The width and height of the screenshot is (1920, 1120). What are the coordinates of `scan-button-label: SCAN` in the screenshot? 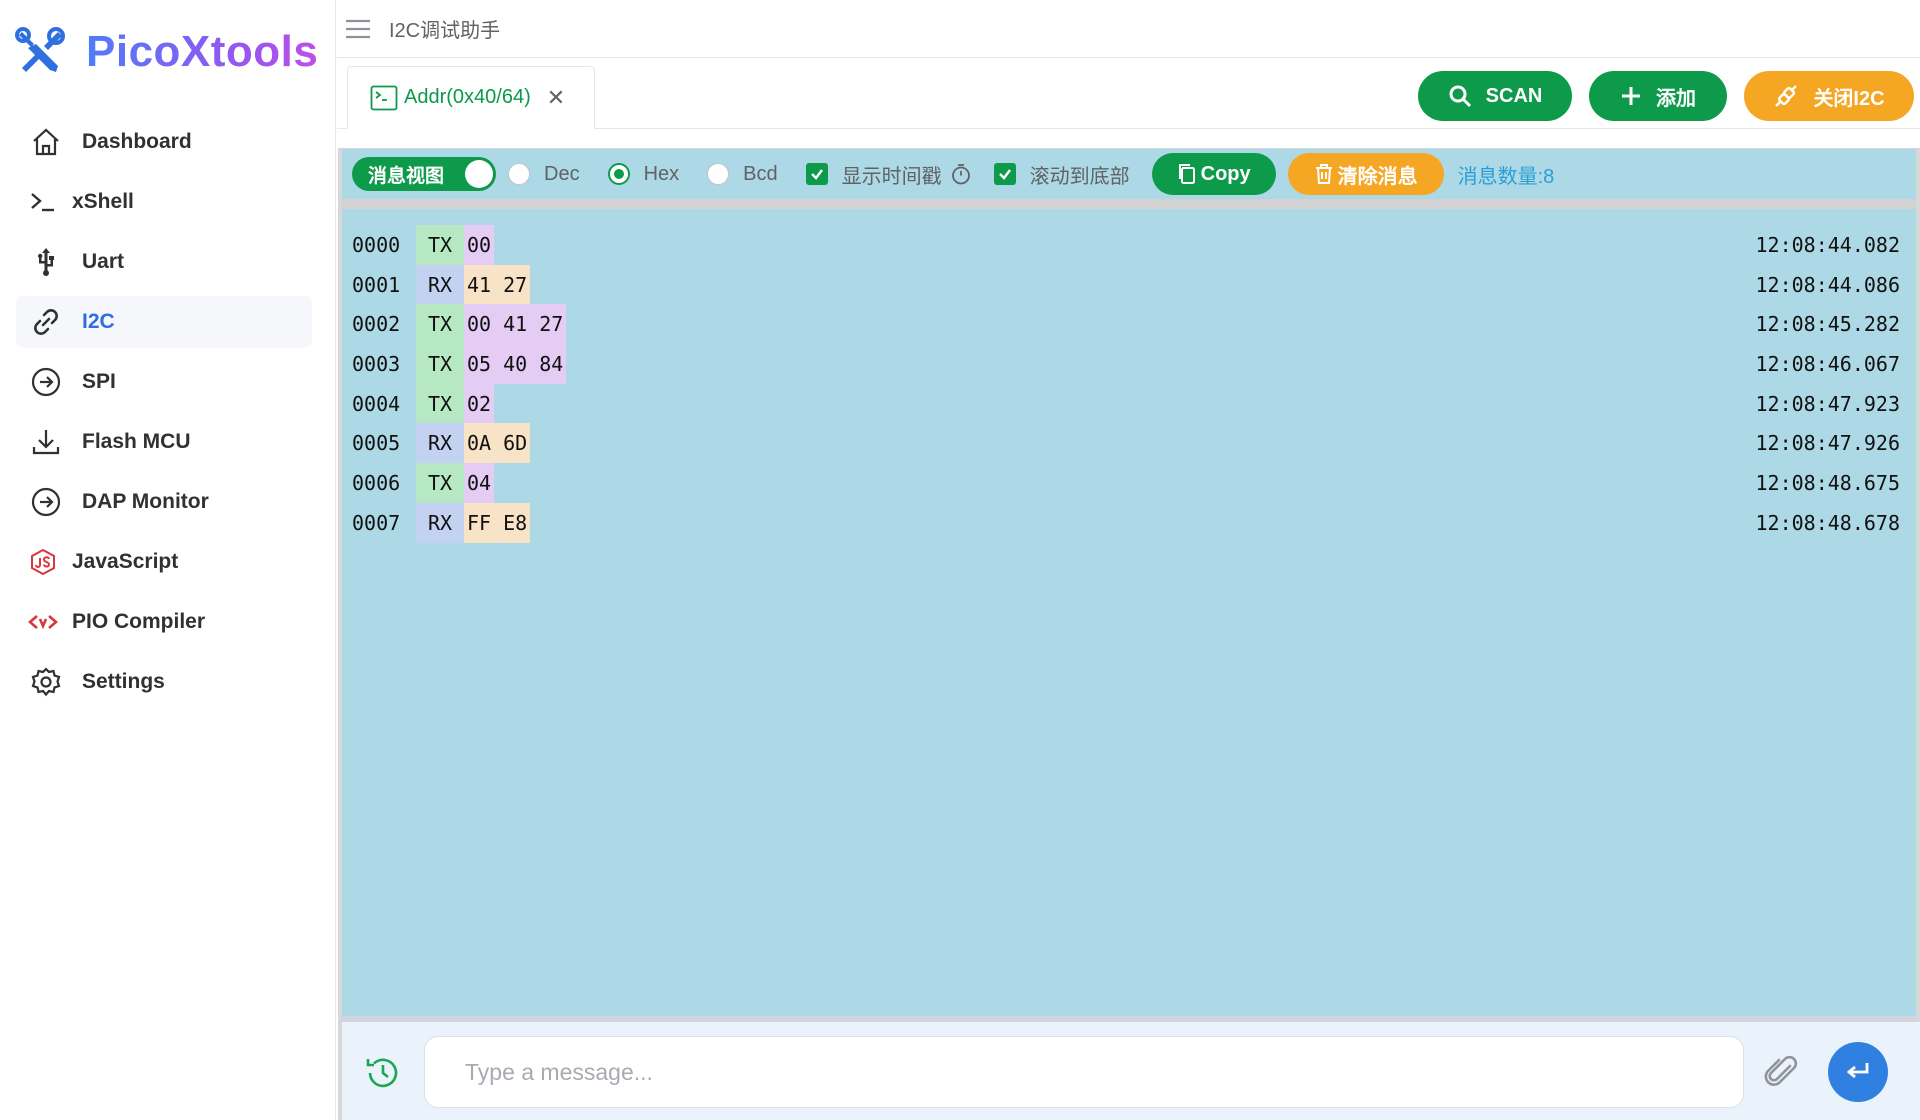 It's located at (1514, 95).